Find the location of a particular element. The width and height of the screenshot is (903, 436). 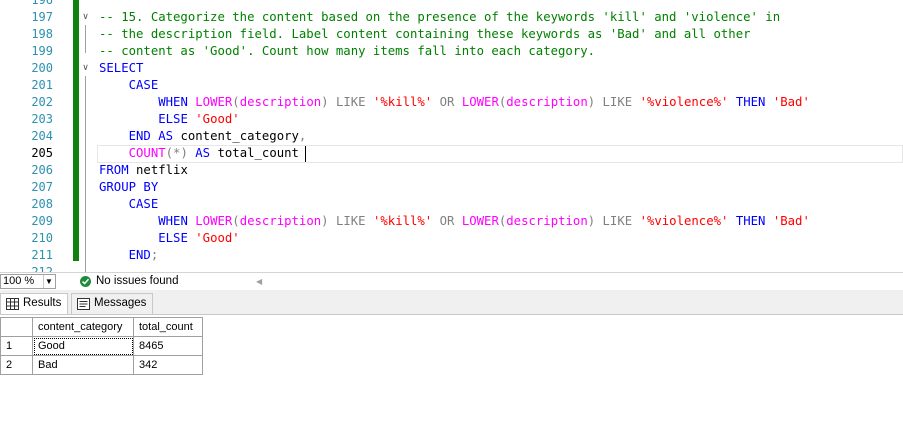

code-token: LIKE is located at coordinates (617, 102).